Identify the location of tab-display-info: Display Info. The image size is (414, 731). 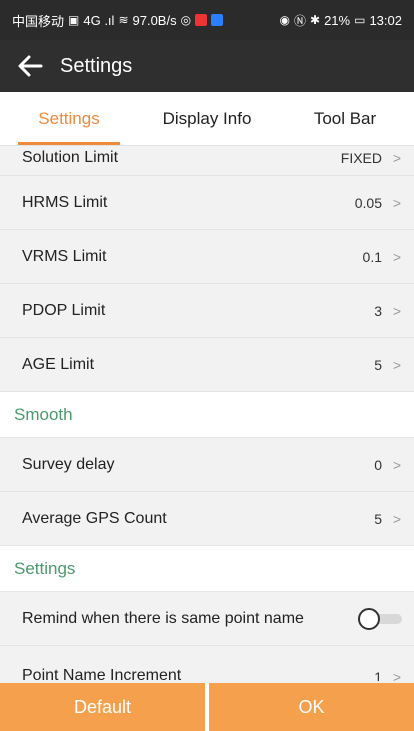
(207, 118).